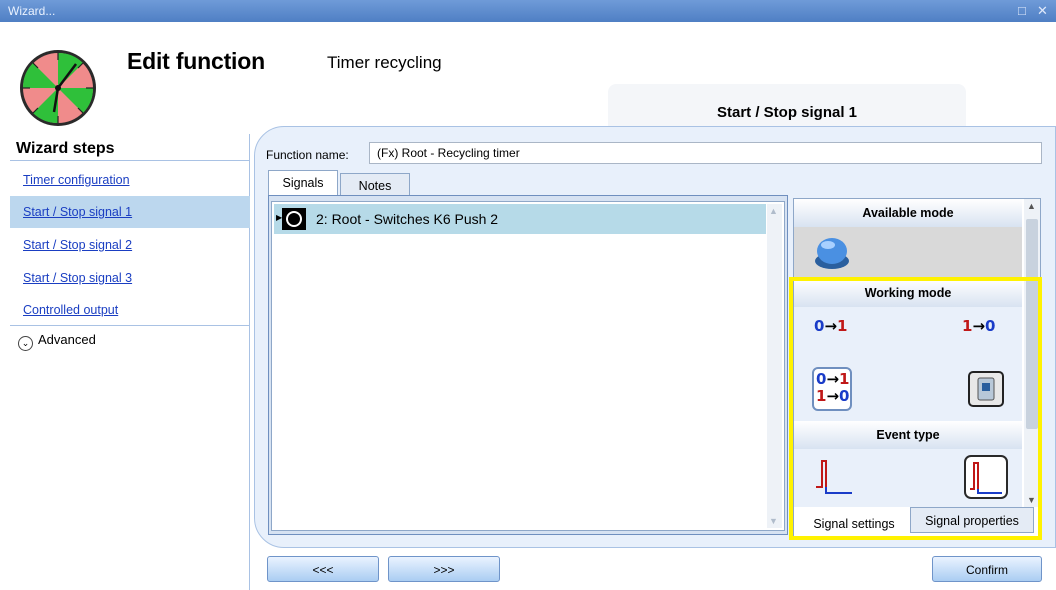  I want to click on sidebar-item-timer-configuration: Timer configuration, so click(130, 180).